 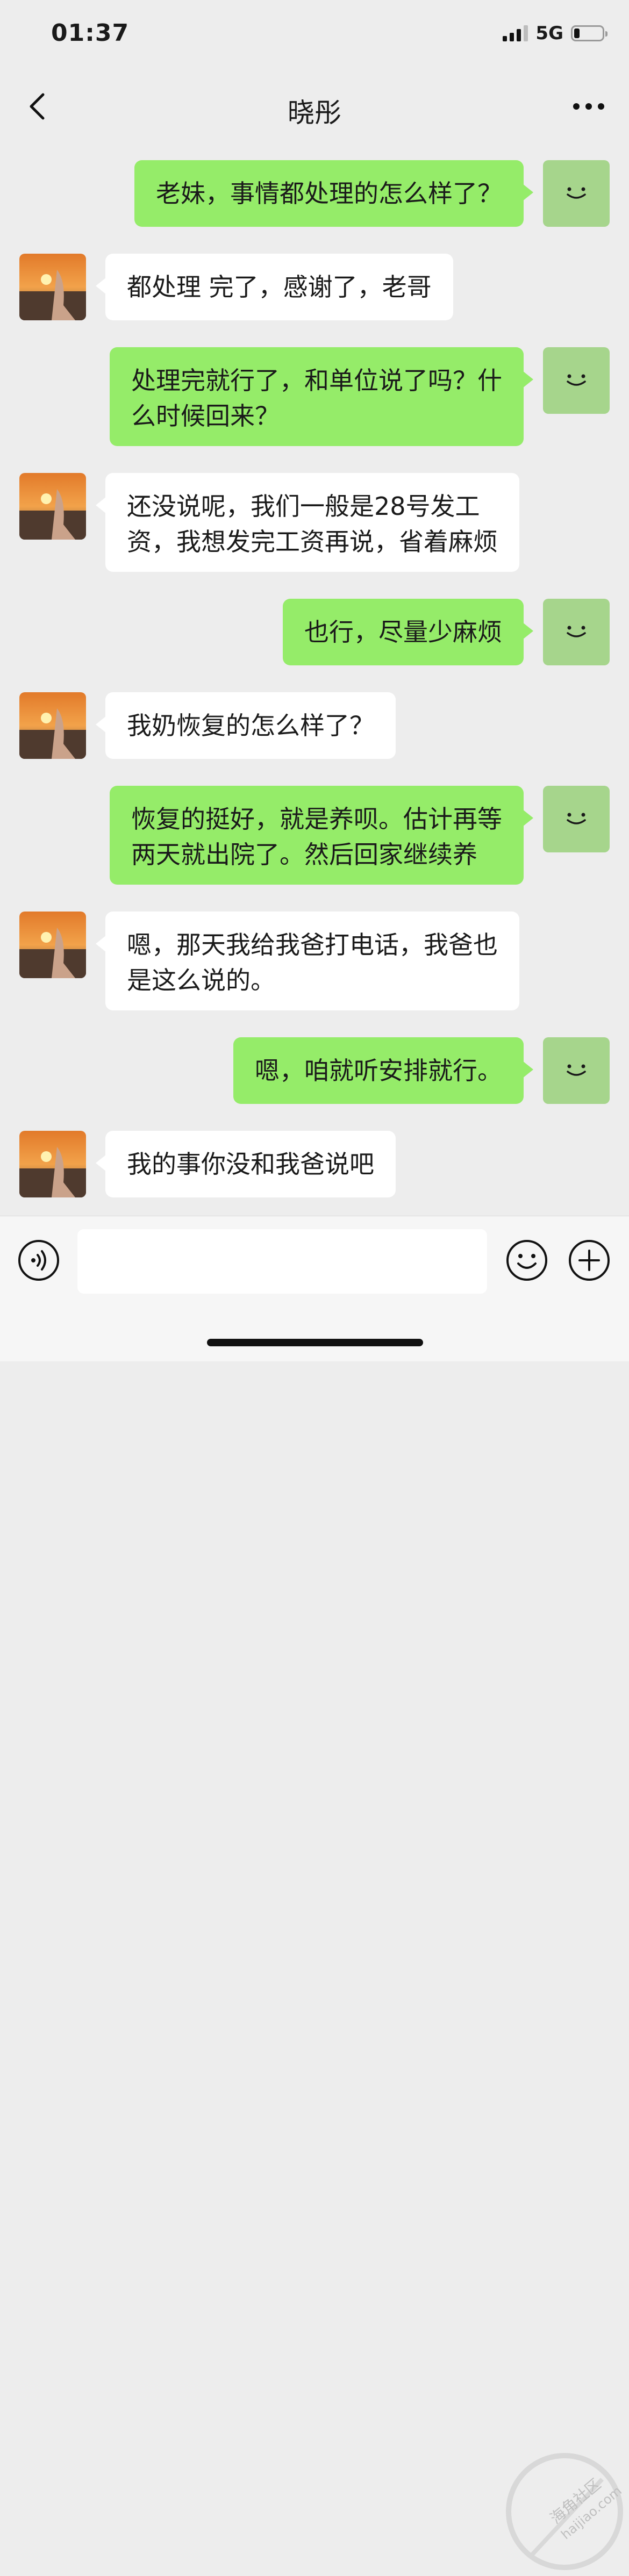 I want to click on message-bubble-contact: 都处理 完了，感谢了，老哥, so click(x=274, y=287).